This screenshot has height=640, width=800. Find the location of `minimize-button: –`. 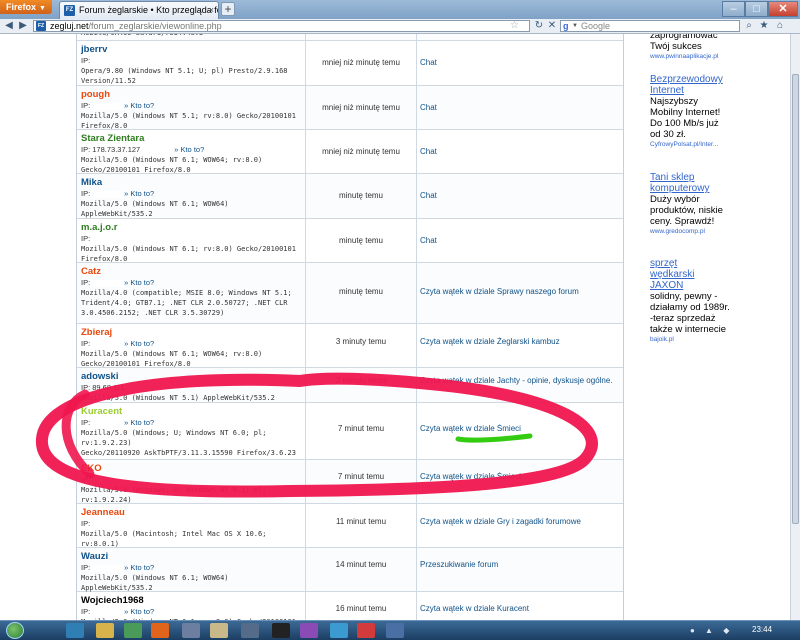

minimize-button: – is located at coordinates (733, 9).